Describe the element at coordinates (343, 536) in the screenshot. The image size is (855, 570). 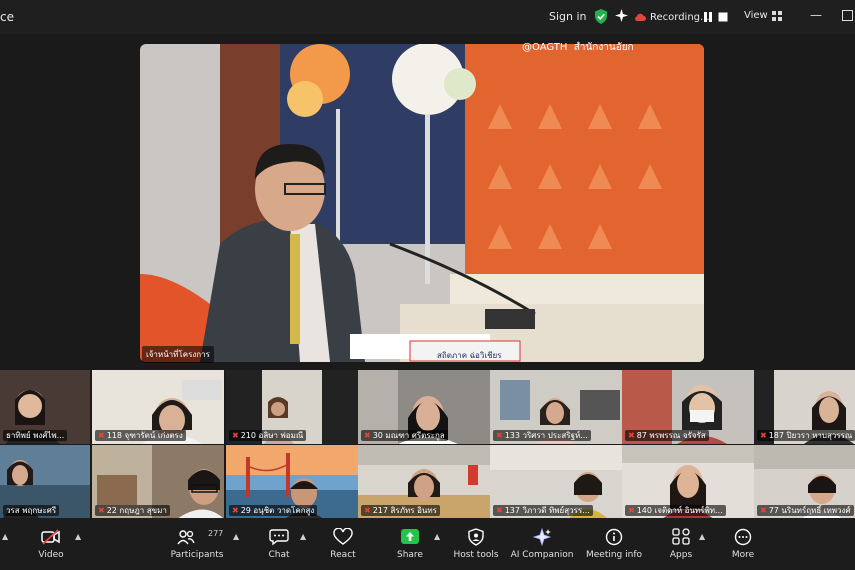
I see `heart-icon` at that location.